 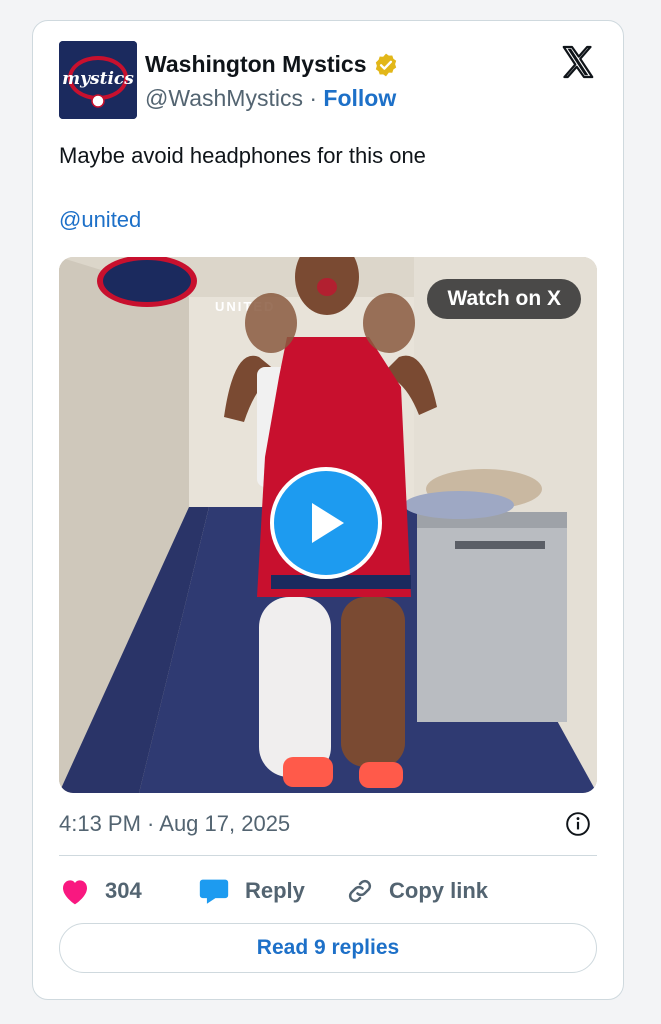 I want to click on copy-link-action: Copy link, so click(x=416, y=891).